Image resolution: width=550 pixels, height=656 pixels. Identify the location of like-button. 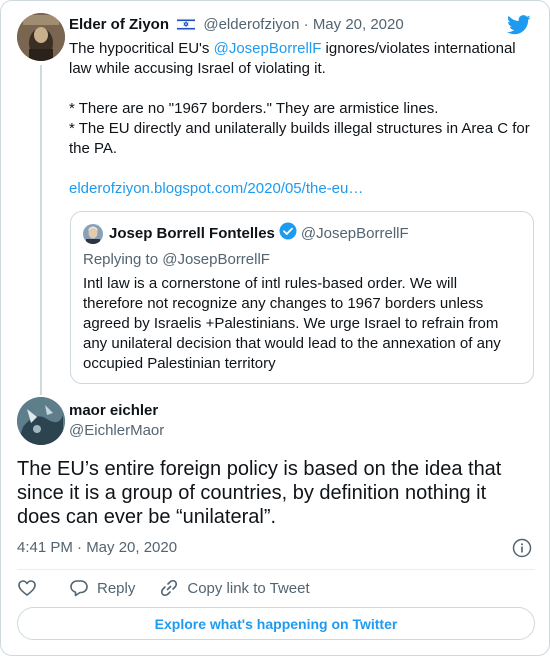
(31, 588).